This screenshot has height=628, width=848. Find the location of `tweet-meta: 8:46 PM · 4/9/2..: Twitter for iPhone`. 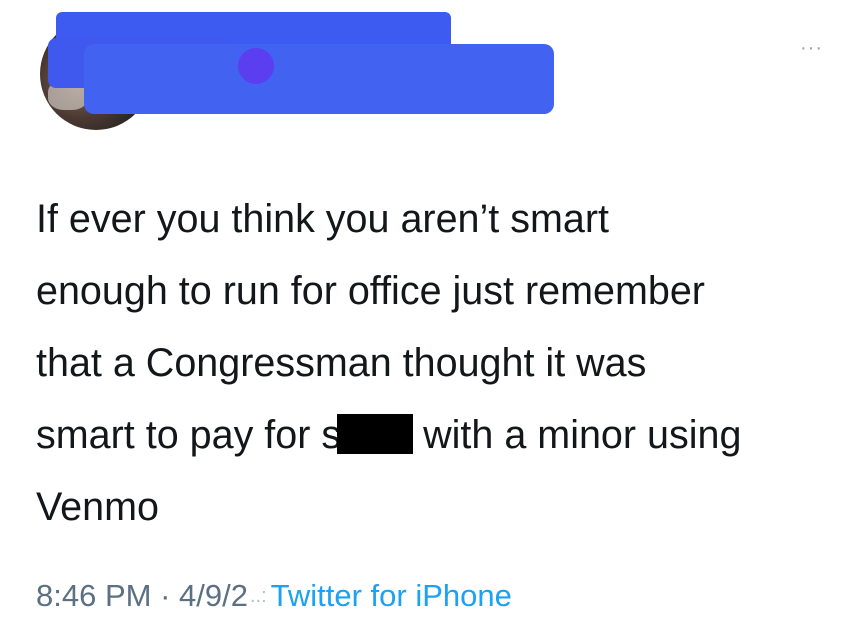

tweet-meta: 8:46 PM · 4/9/2..: Twitter for iPhone is located at coordinates (274, 596).